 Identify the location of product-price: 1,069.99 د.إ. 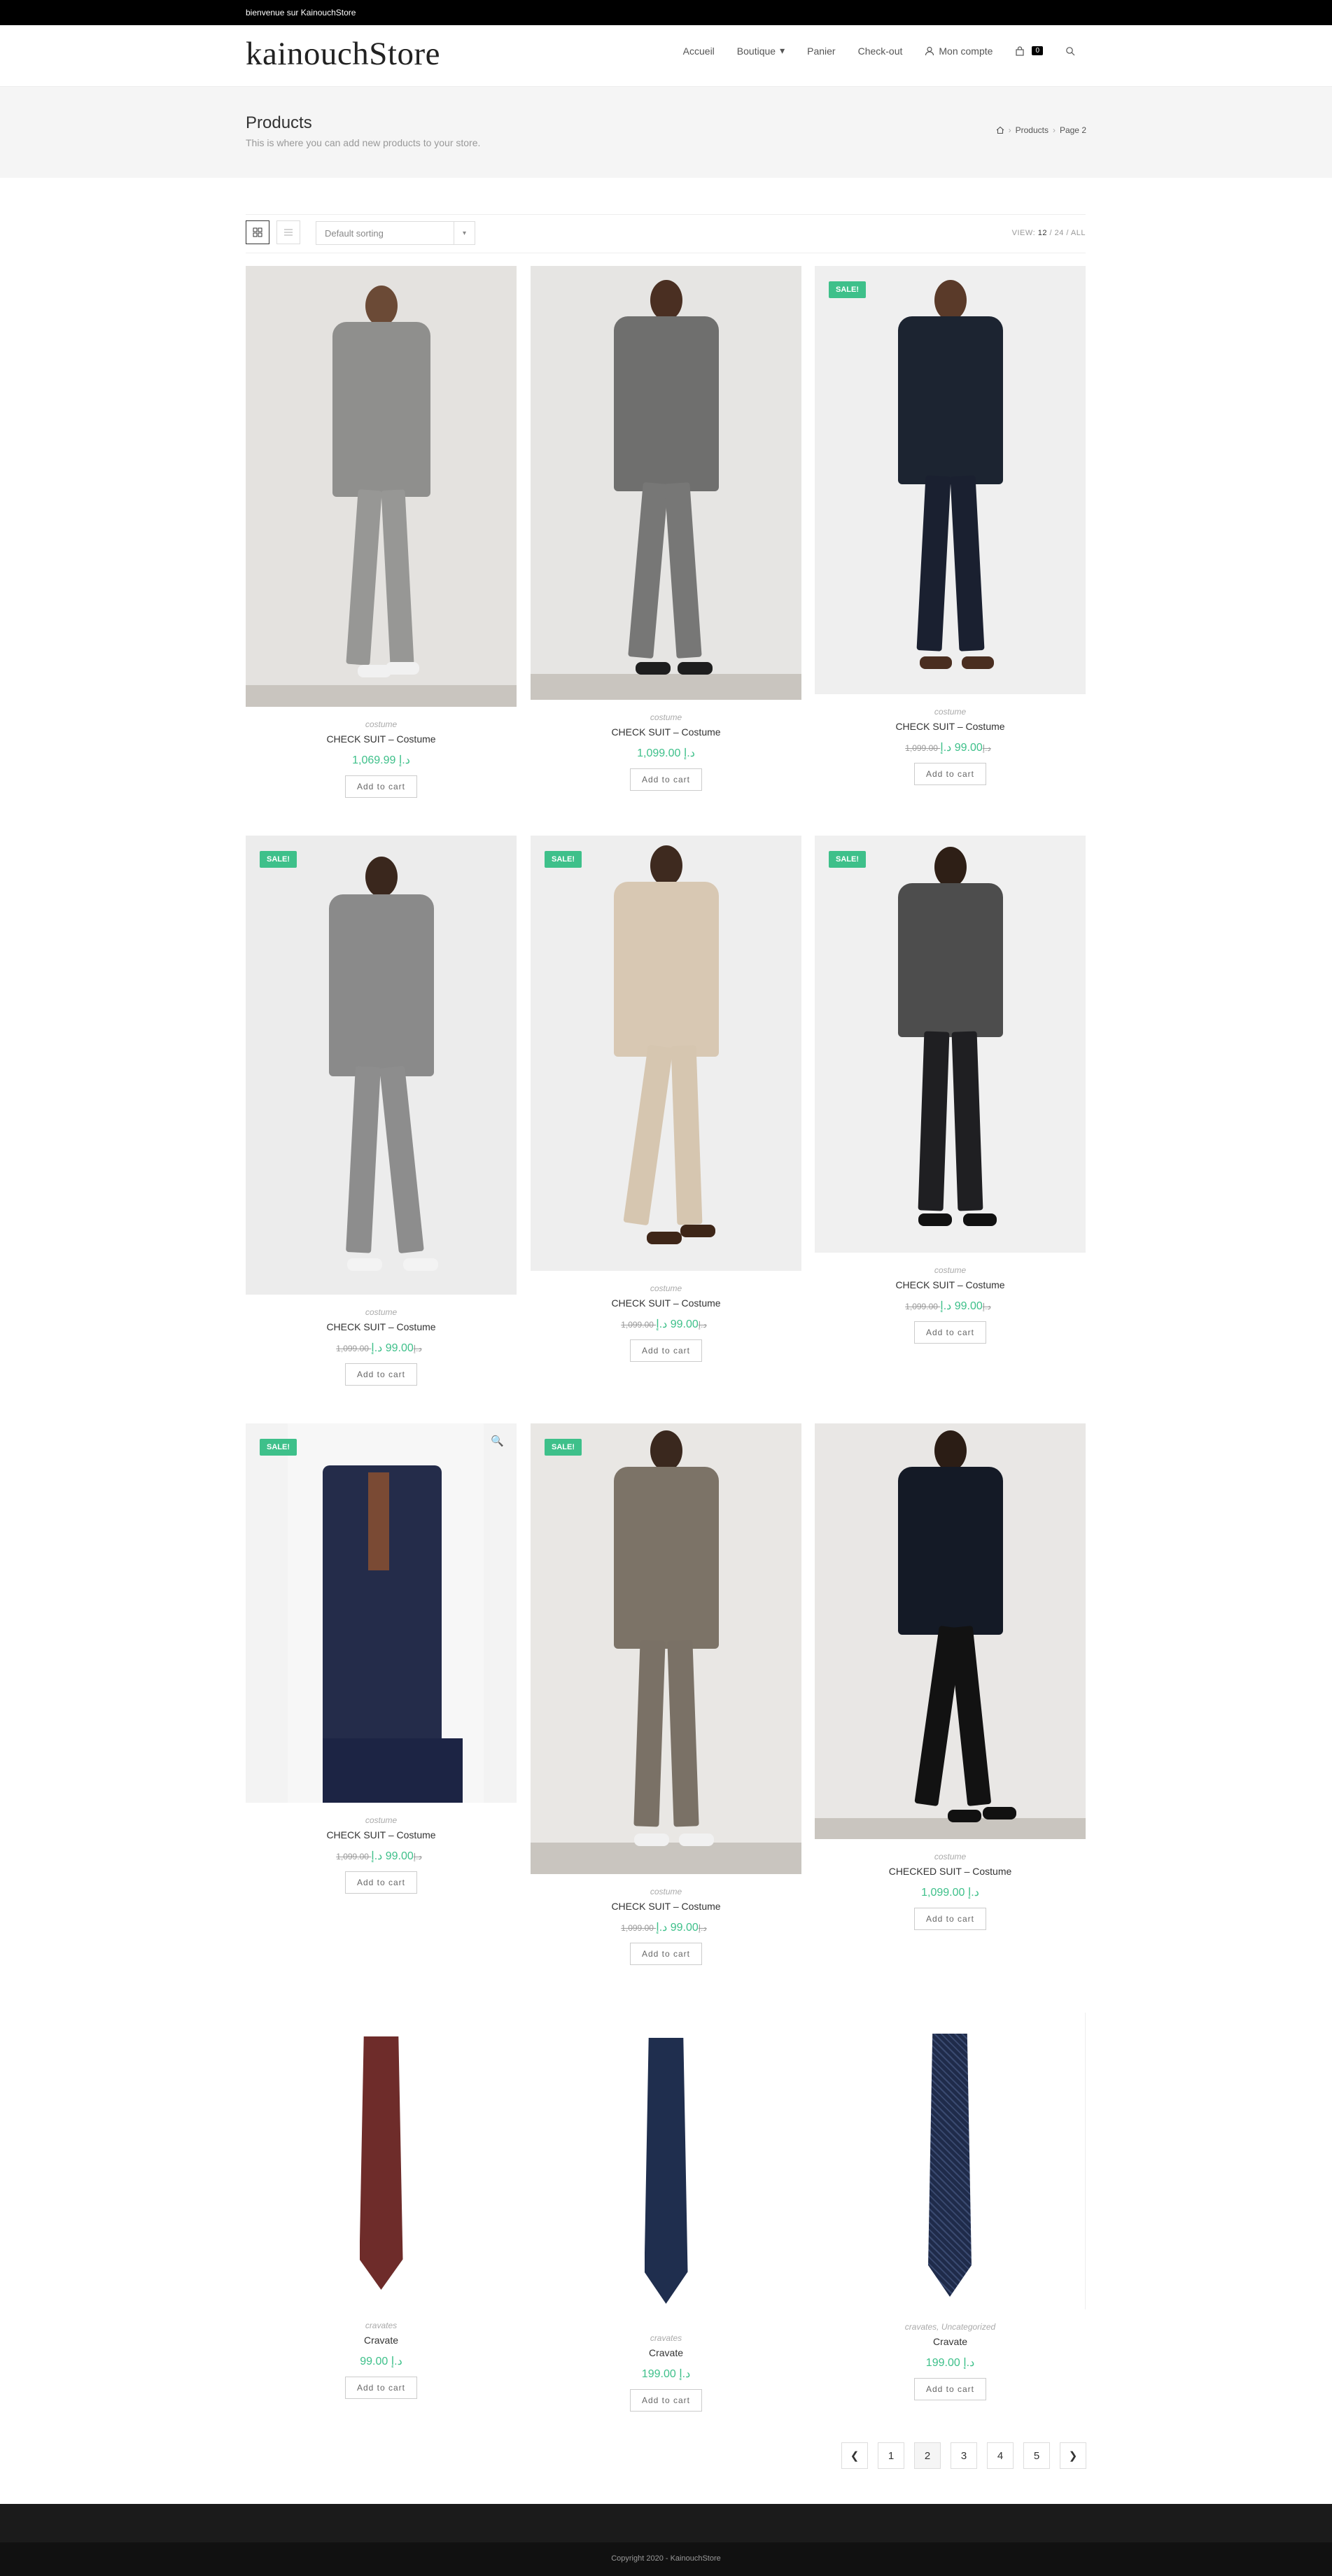
(381, 760).